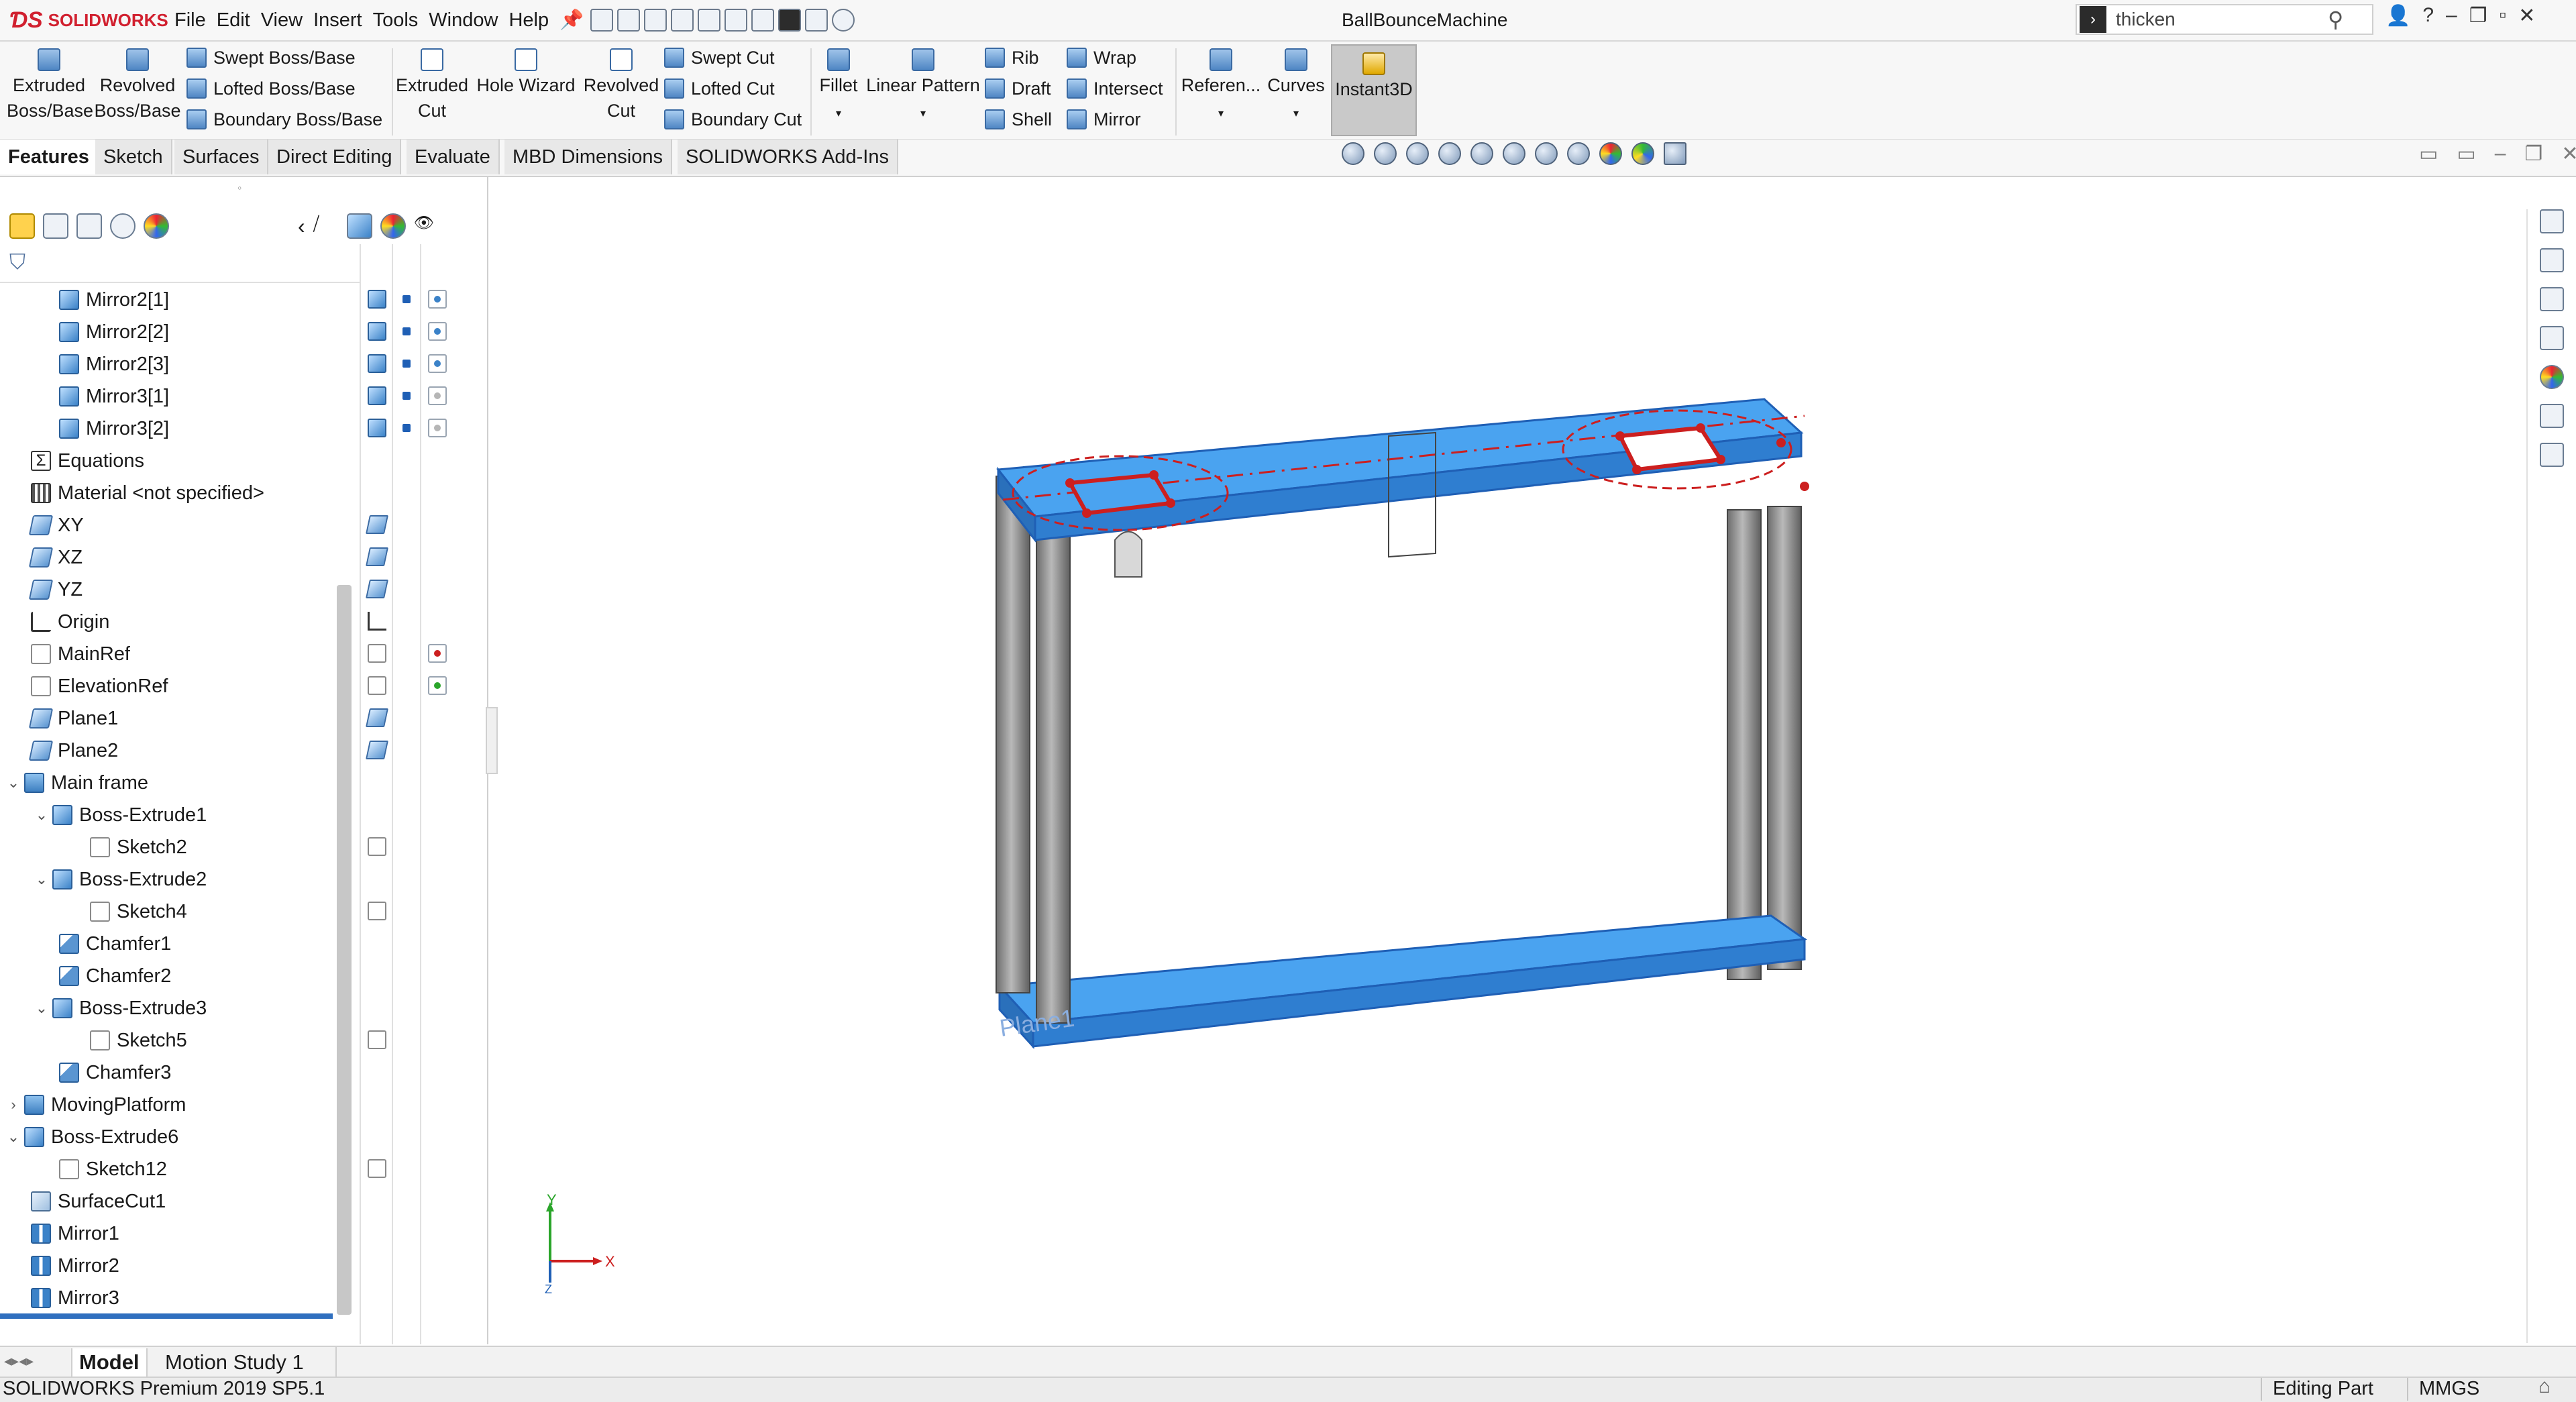 Image resolution: width=2576 pixels, height=1402 pixels. Describe the element at coordinates (838, 114) in the screenshot. I see `fillet-dropdown-icon: ▾` at that location.